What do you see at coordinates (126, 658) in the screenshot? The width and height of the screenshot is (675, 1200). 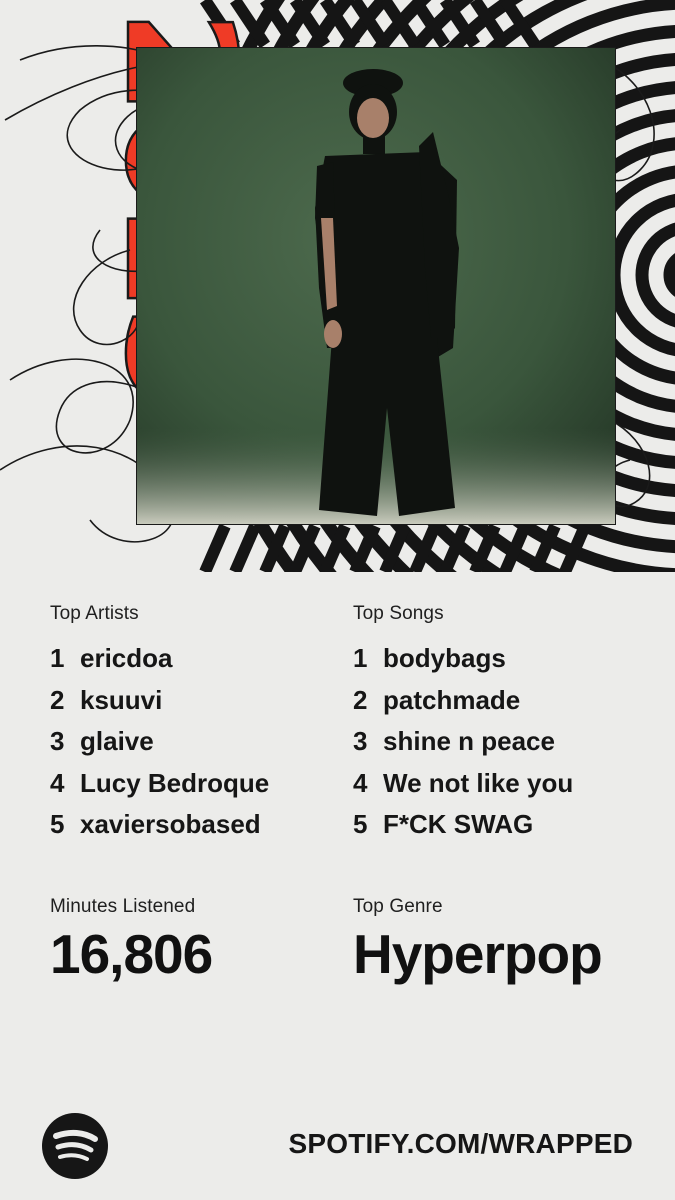 I see `artist-name: ericdoa` at bounding box center [126, 658].